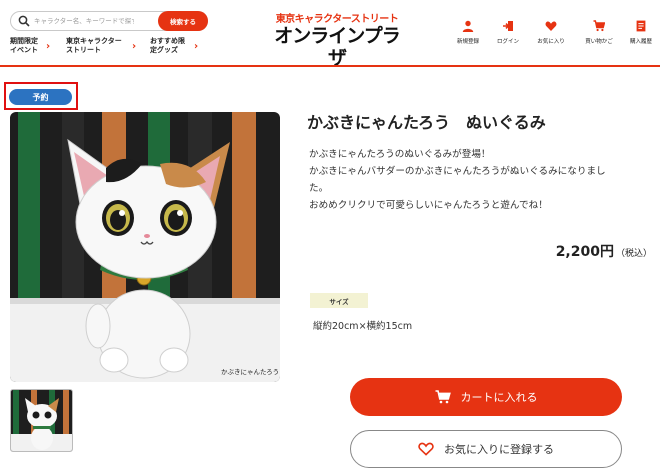  I want to click on user-add-icon, so click(468, 26).